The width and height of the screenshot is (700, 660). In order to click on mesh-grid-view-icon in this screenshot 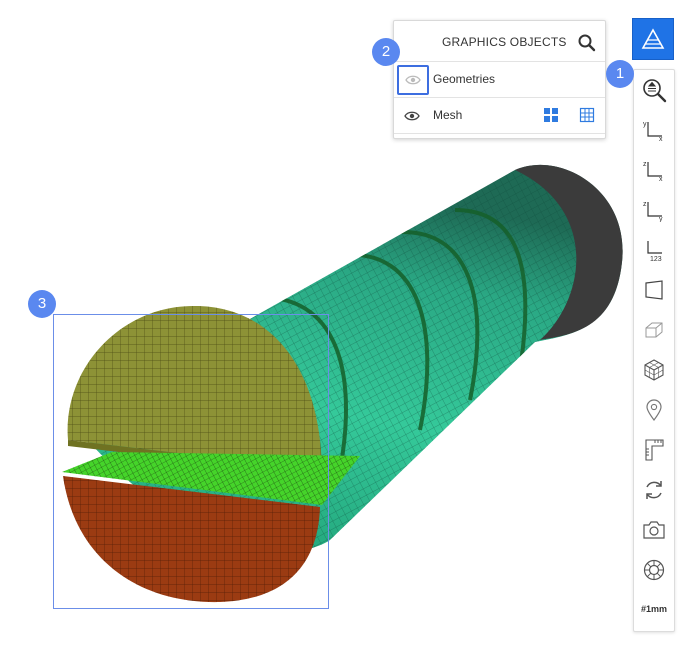, I will do `click(587, 115)`.